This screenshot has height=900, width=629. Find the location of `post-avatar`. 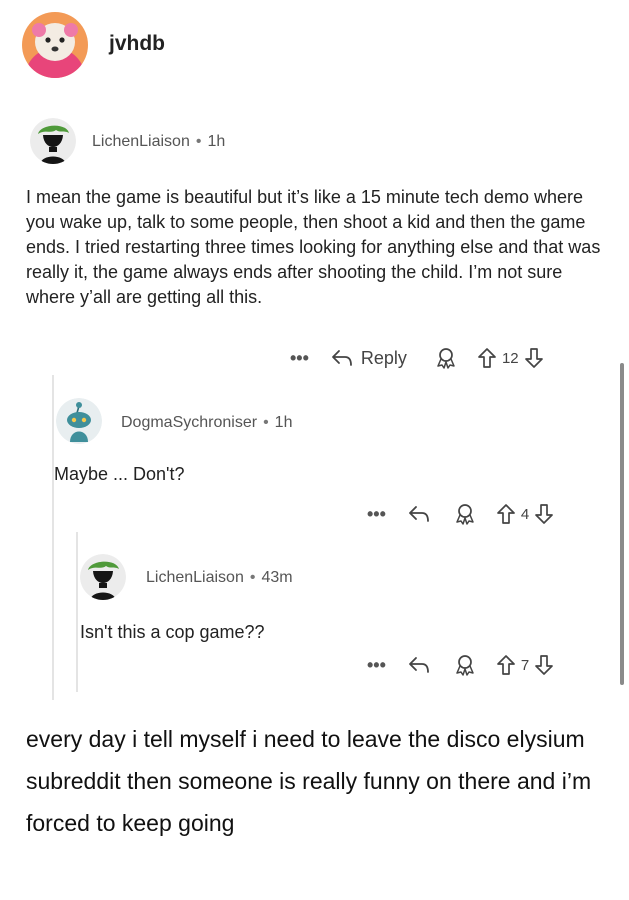

post-avatar is located at coordinates (55, 45).